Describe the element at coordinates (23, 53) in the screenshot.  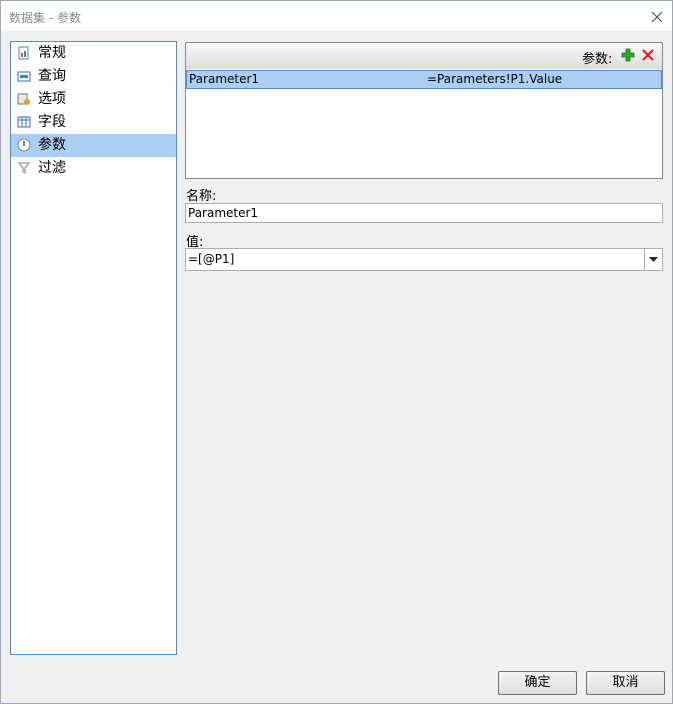
I see `report-icon` at that location.